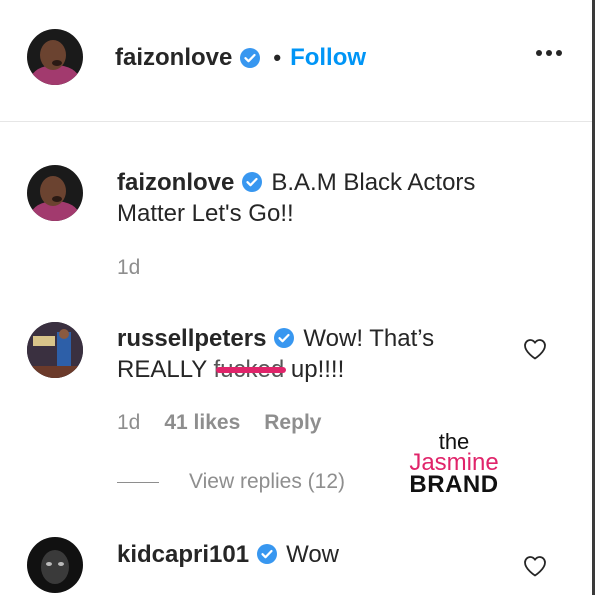  I want to click on view-replies-label: View replies (12), so click(267, 481).